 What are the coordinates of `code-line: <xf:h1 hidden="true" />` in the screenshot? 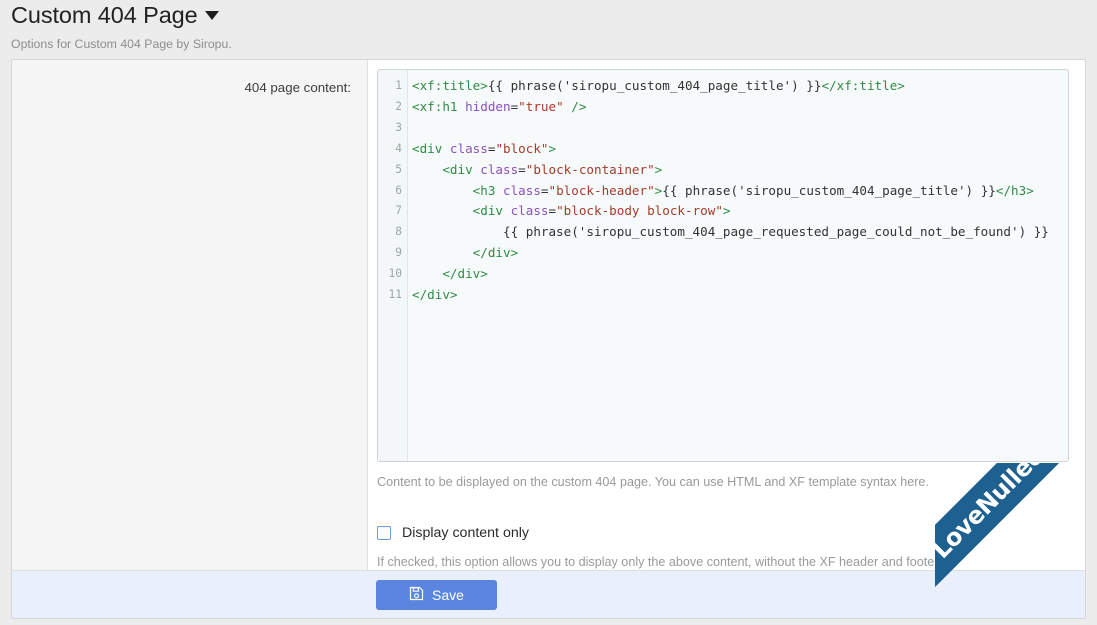 It's located at (740, 107).